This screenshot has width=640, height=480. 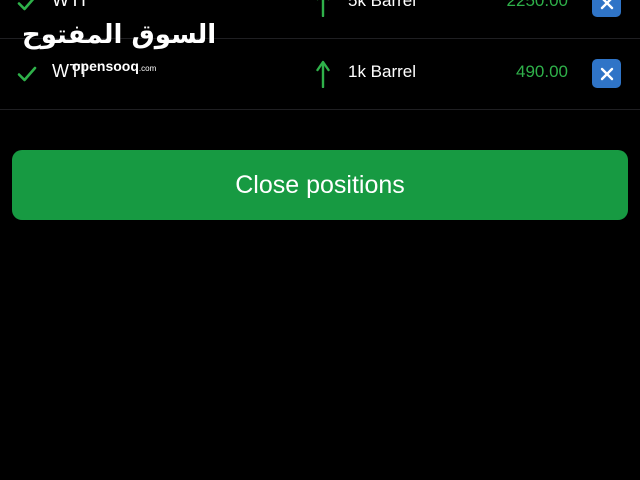 What do you see at coordinates (320, 19) in the screenshot?
I see `position-row: WTI 5k Barrel 2250.00` at bounding box center [320, 19].